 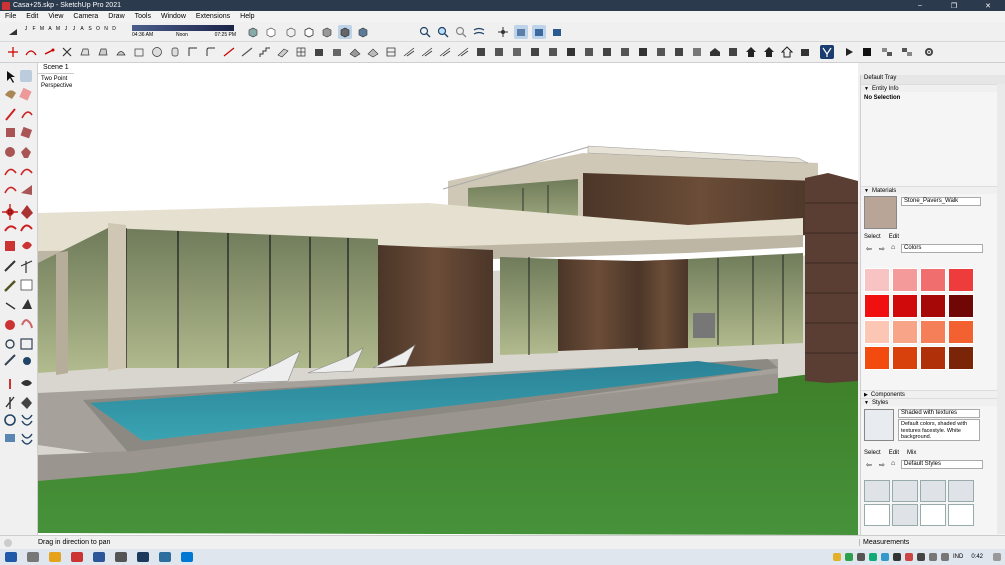 What do you see at coordinates (481, 52) in the screenshot?
I see `stack-icon` at bounding box center [481, 52].